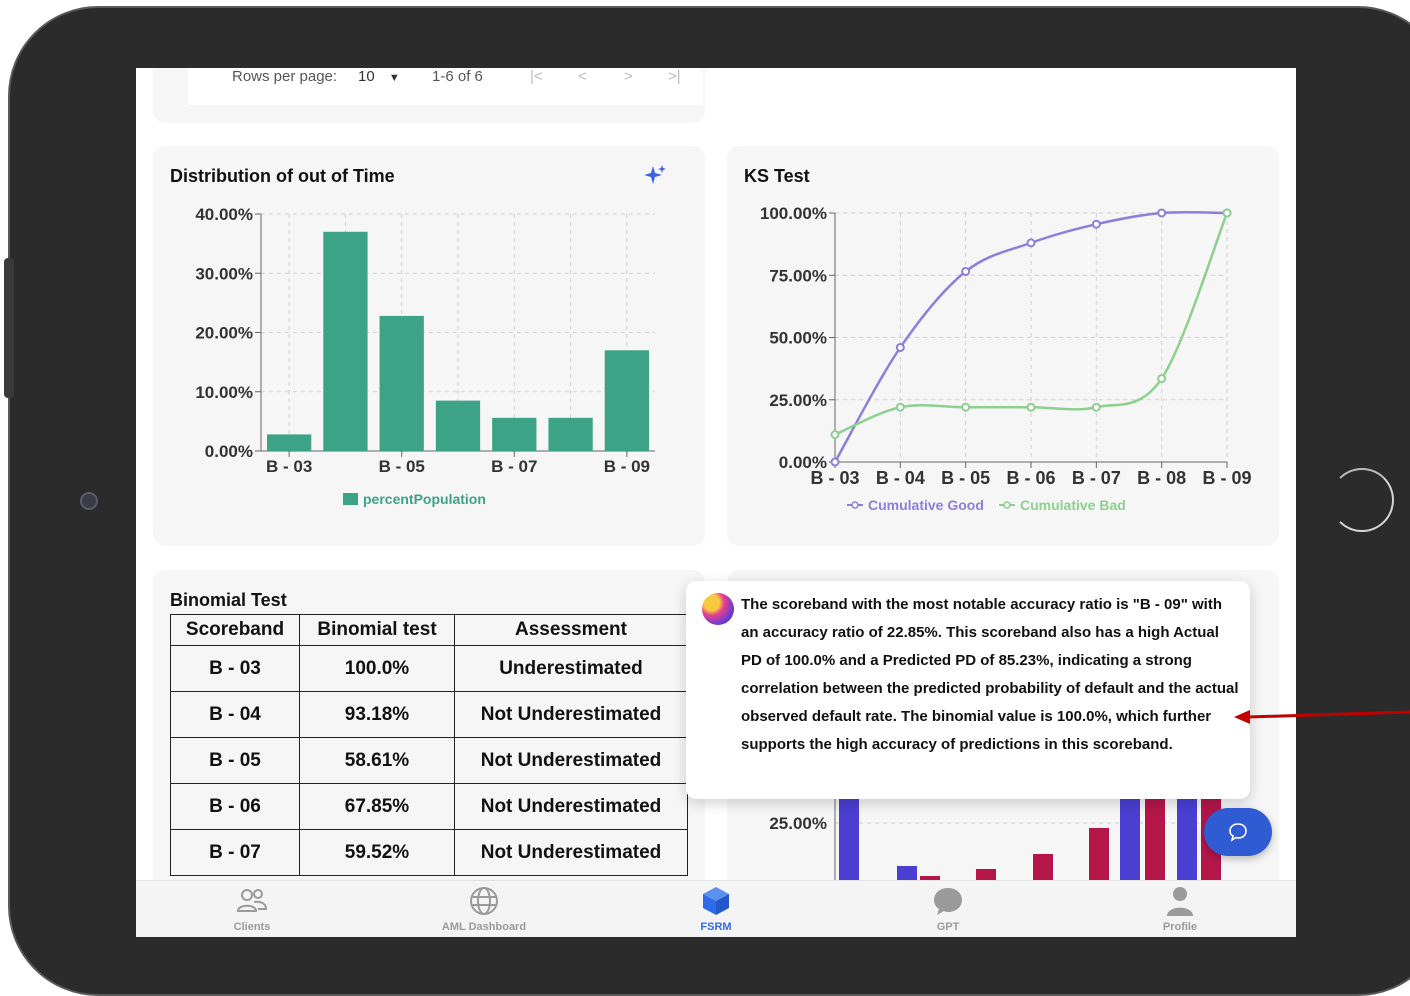  Describe the element at coordinates (484, 901) in the screenshot. I see `globe-icon` at that location.